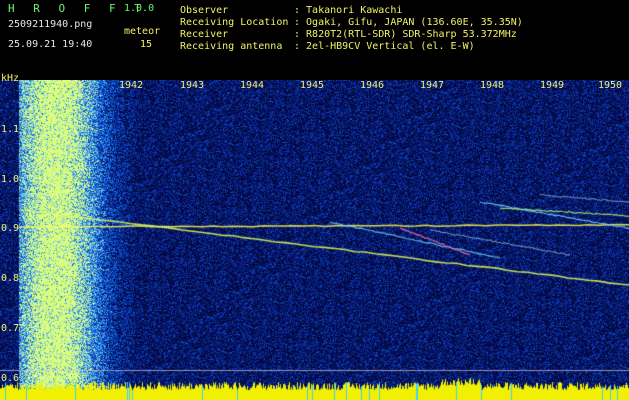 This screenshot has width=629, height=400. Describe the element at coordinates (408, 22) in the screenshot. I see `location-value: : Ogaki, Gifu, JAPAN (136.60E, 35.35N)` at that location.